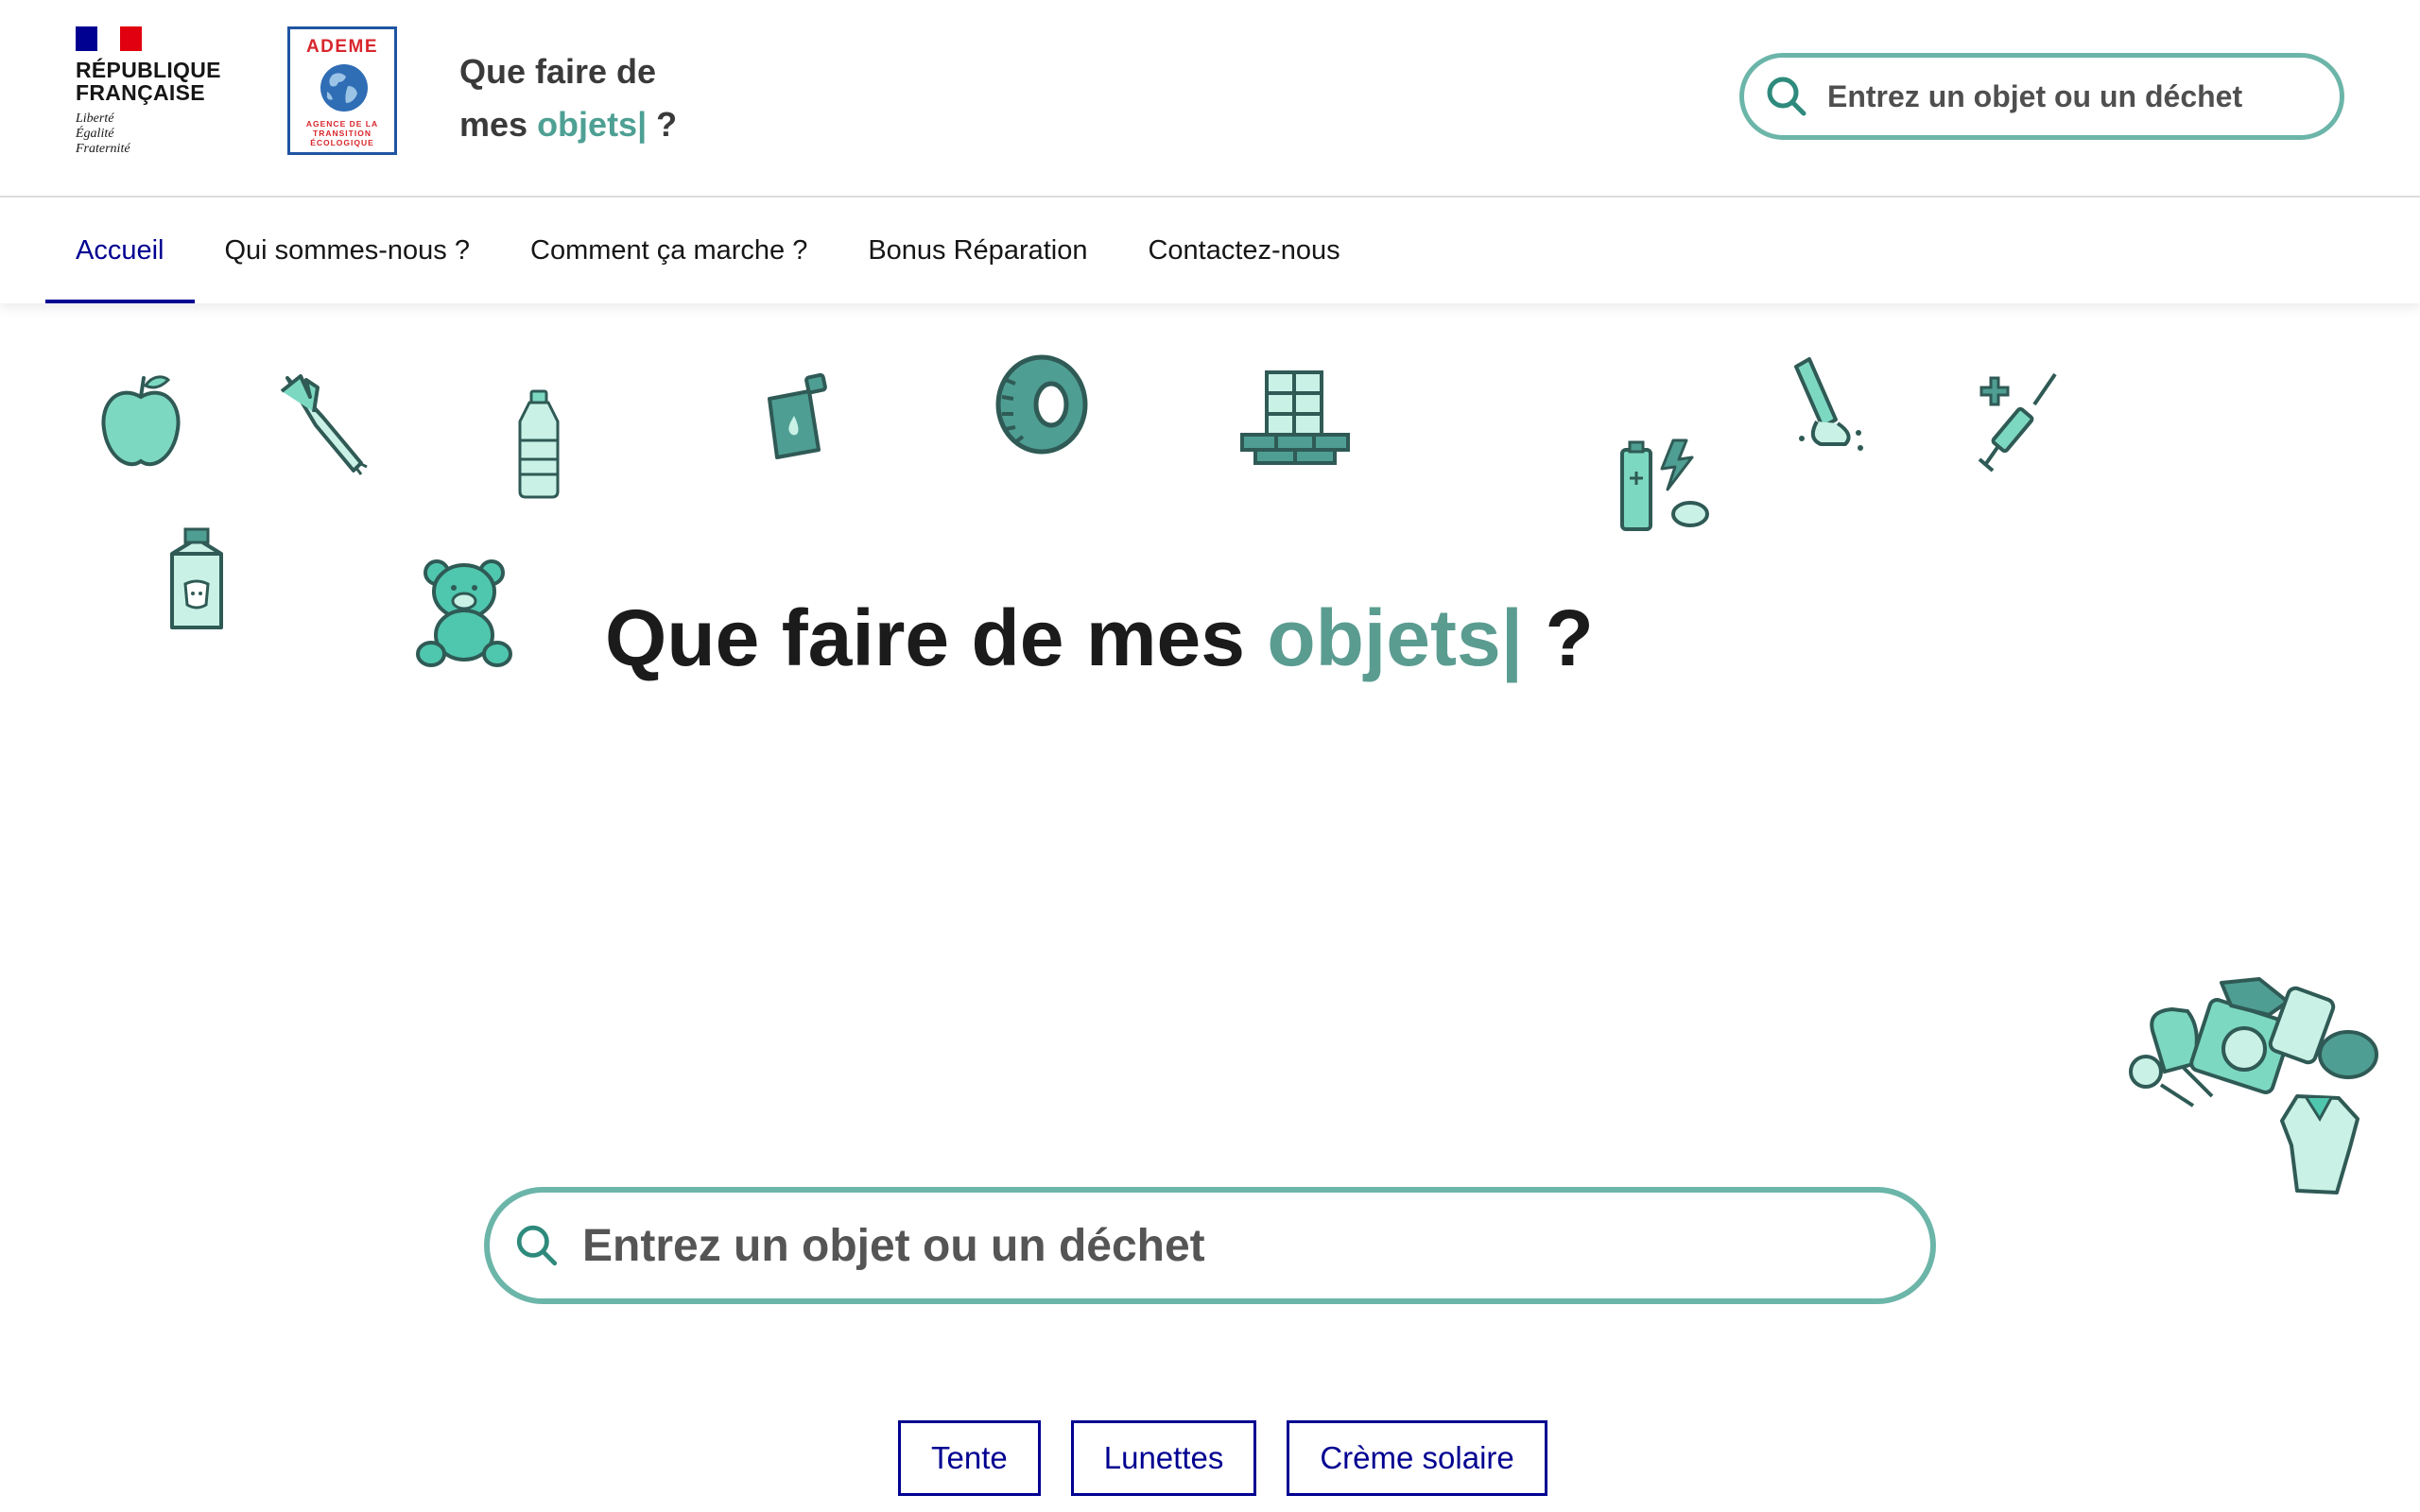 This screenshot has height=1512, width=2420. What do you see at coordinates (342, 124) in the screenshot?
I see `ademe-subtitle-line1: AGENCE DE LA` at bounding box center [342, 124].